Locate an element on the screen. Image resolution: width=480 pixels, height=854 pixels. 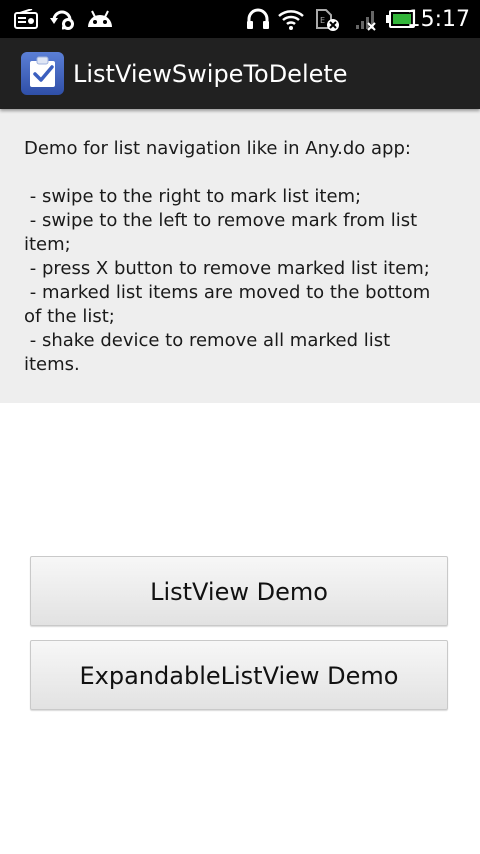
status-bar: E 15:17 is located at coordinates (240, 19).